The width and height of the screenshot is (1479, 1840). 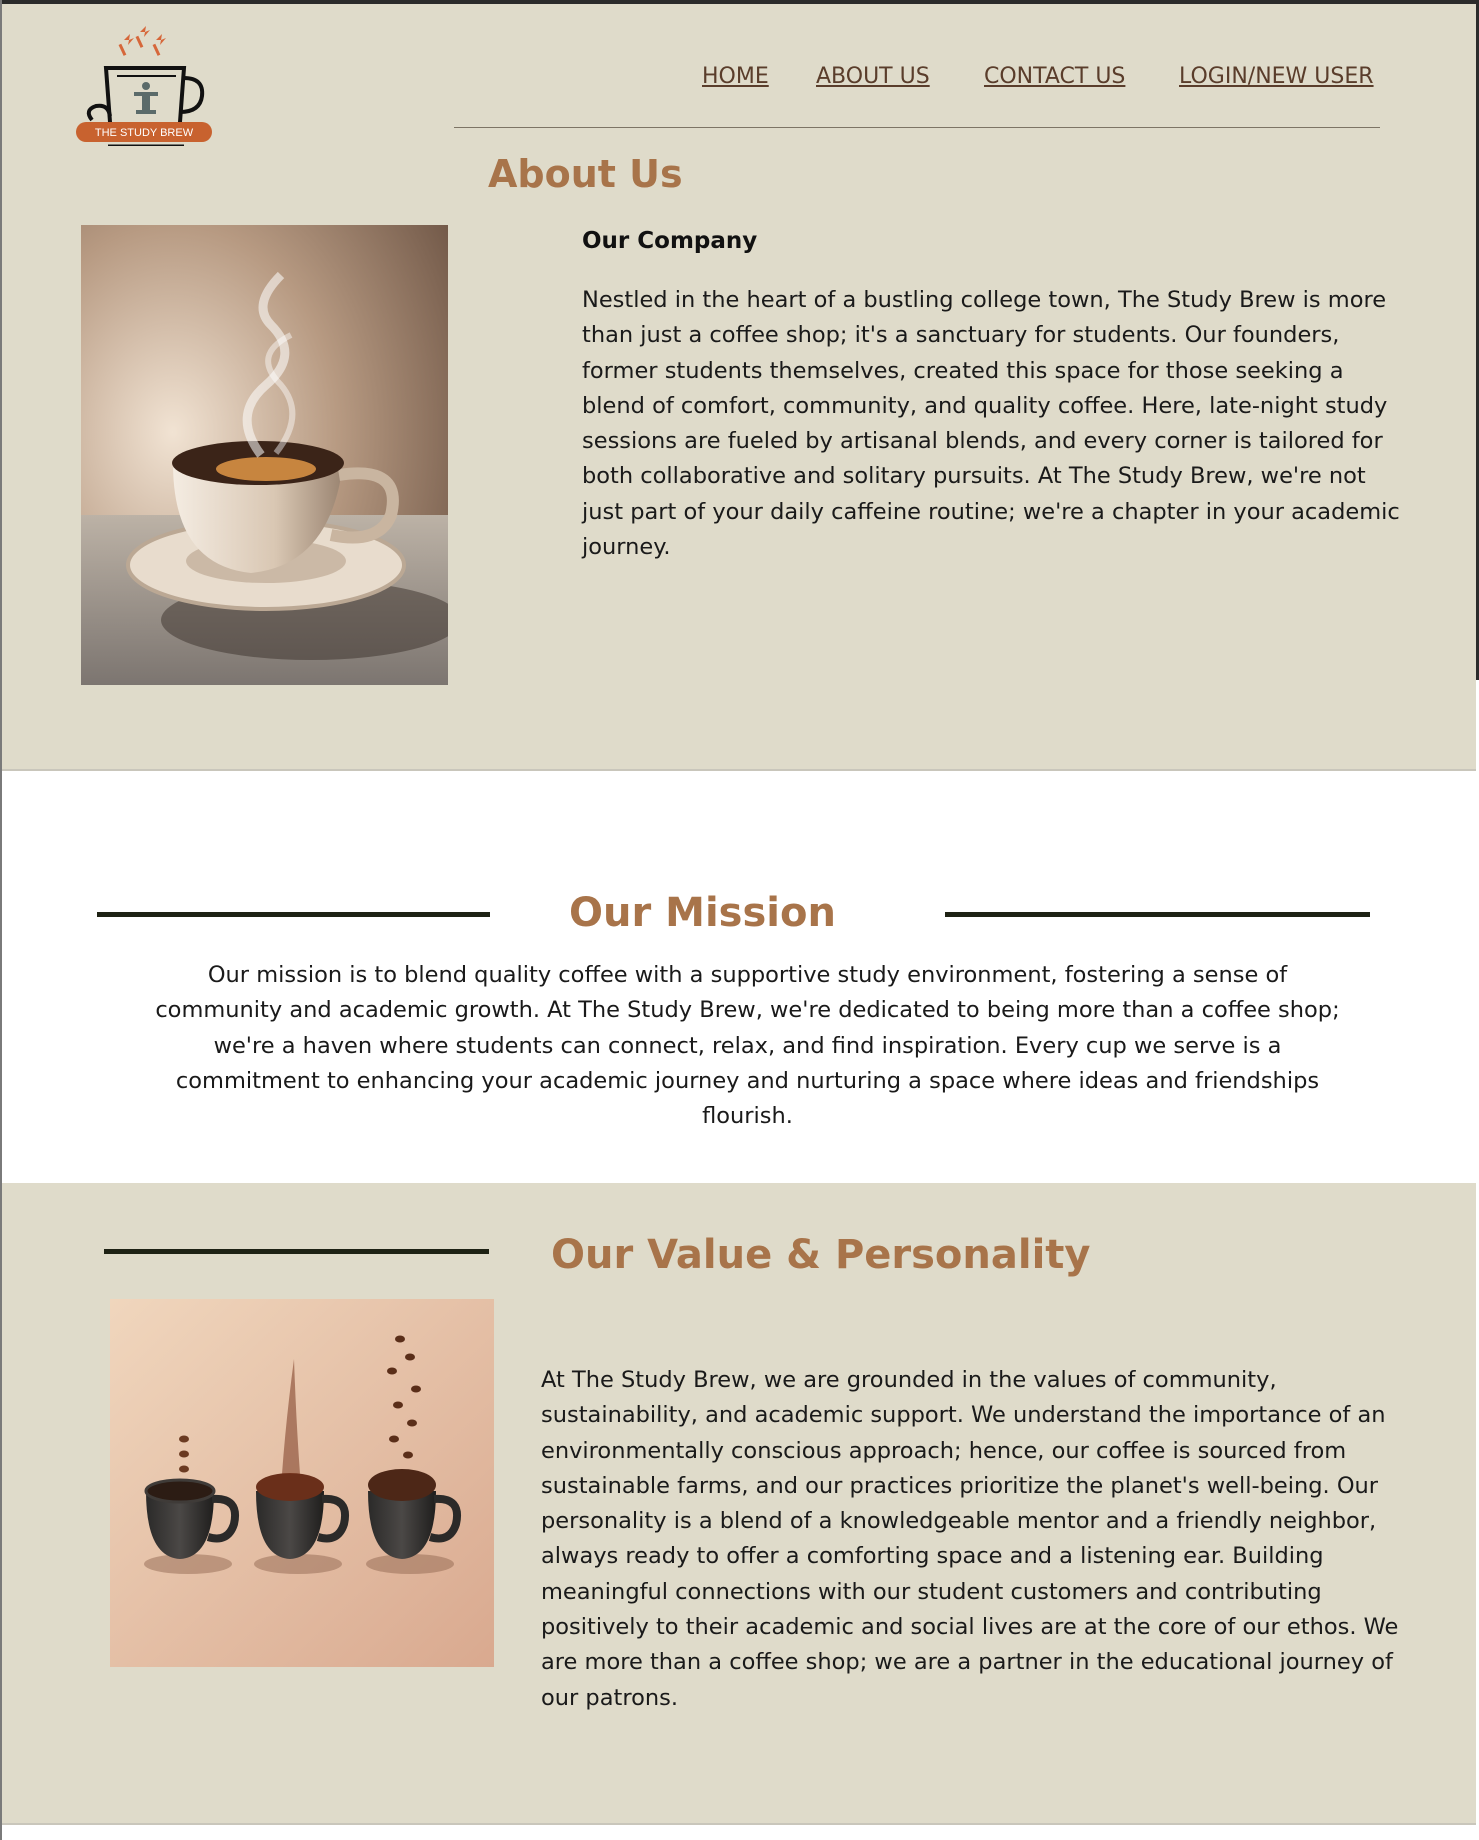 I want to click on nav-contact-us-link: CONTACT US, so click(x=1054, y=76).